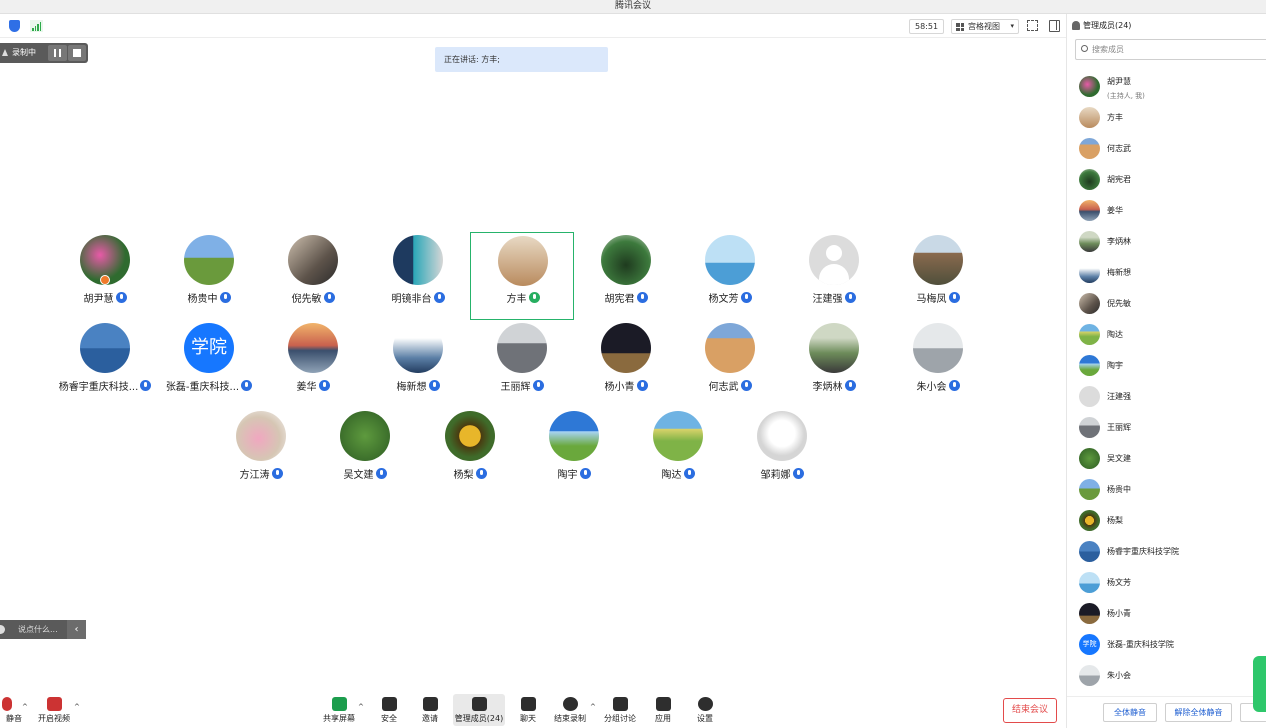 Image resolution: width=1266 pixels, height=728 pixels. I want to click on participant-name-row: 邹莉娜, so click(782, 473).